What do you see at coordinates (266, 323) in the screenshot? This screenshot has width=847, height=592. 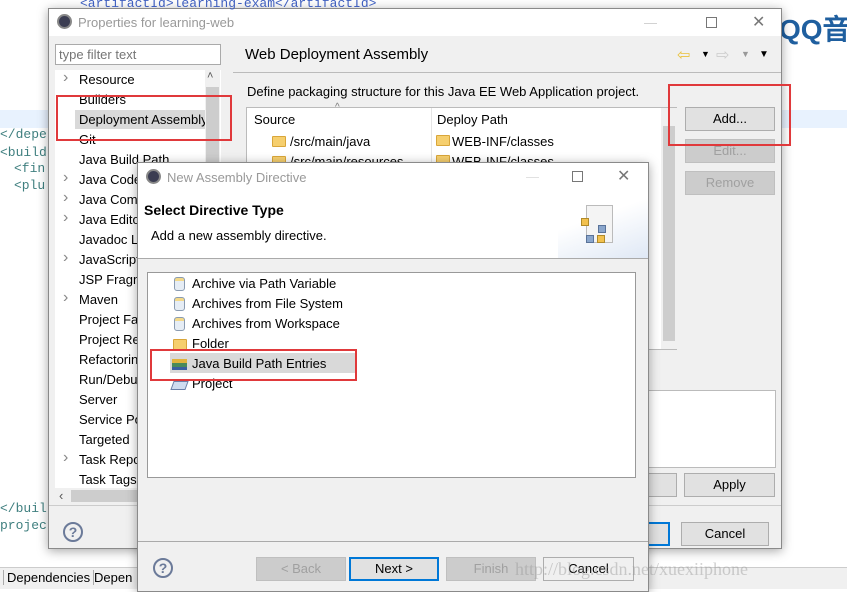 I see `directive-list-item: Archives from Workspace` at bounding box center [266, 323].